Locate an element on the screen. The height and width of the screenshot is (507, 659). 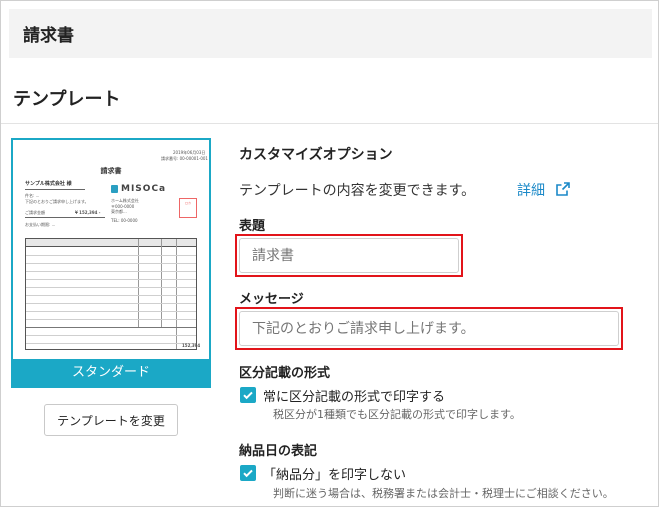
message-input is located at coordinates (429, 328).